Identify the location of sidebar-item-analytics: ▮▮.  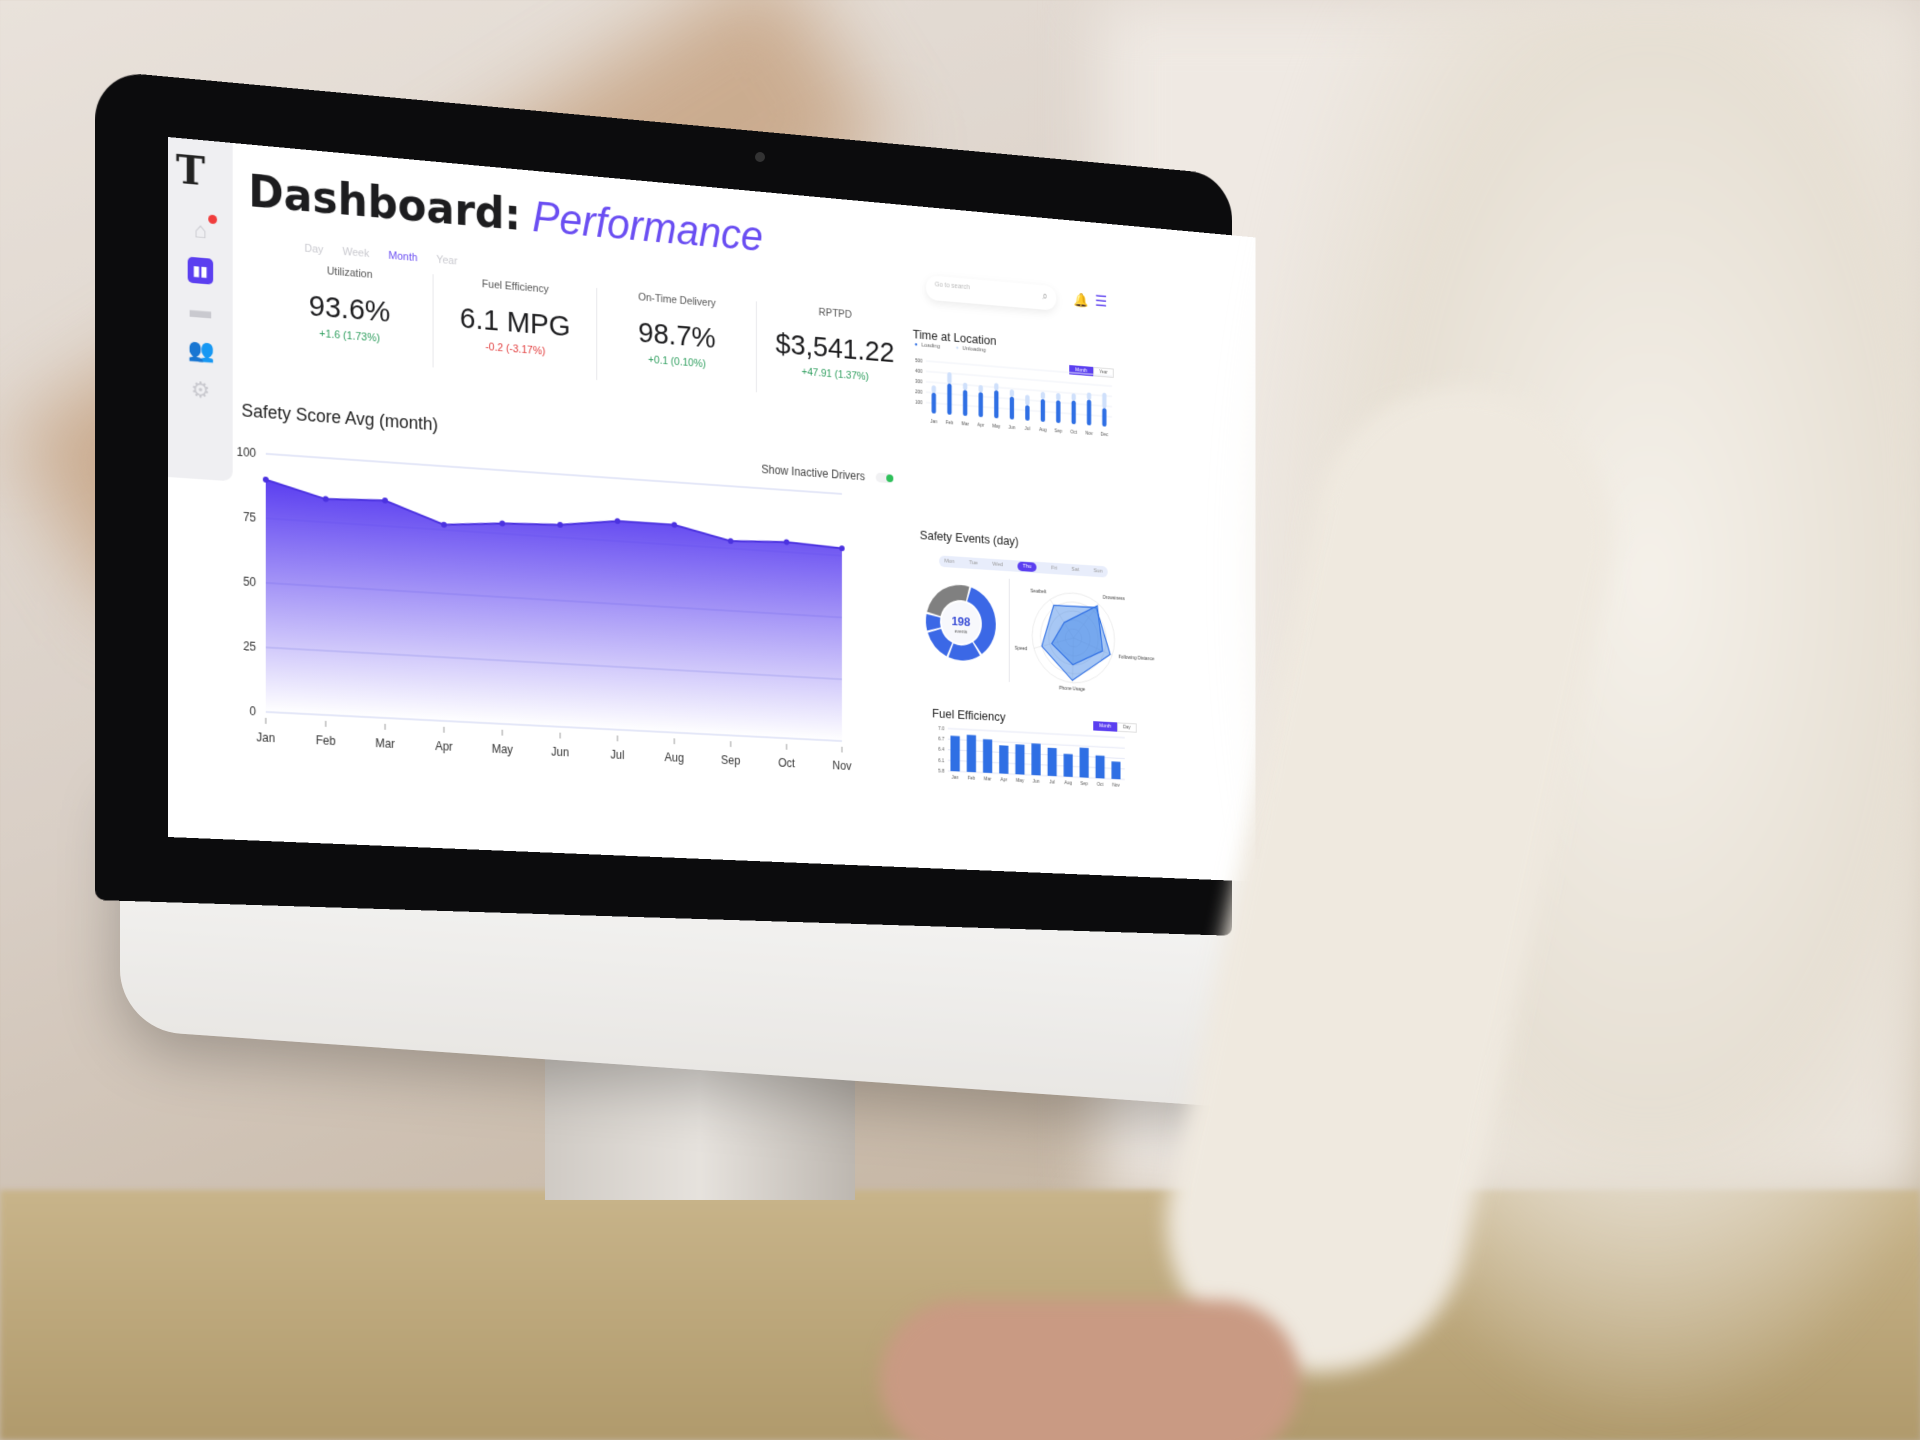
(200, 271).